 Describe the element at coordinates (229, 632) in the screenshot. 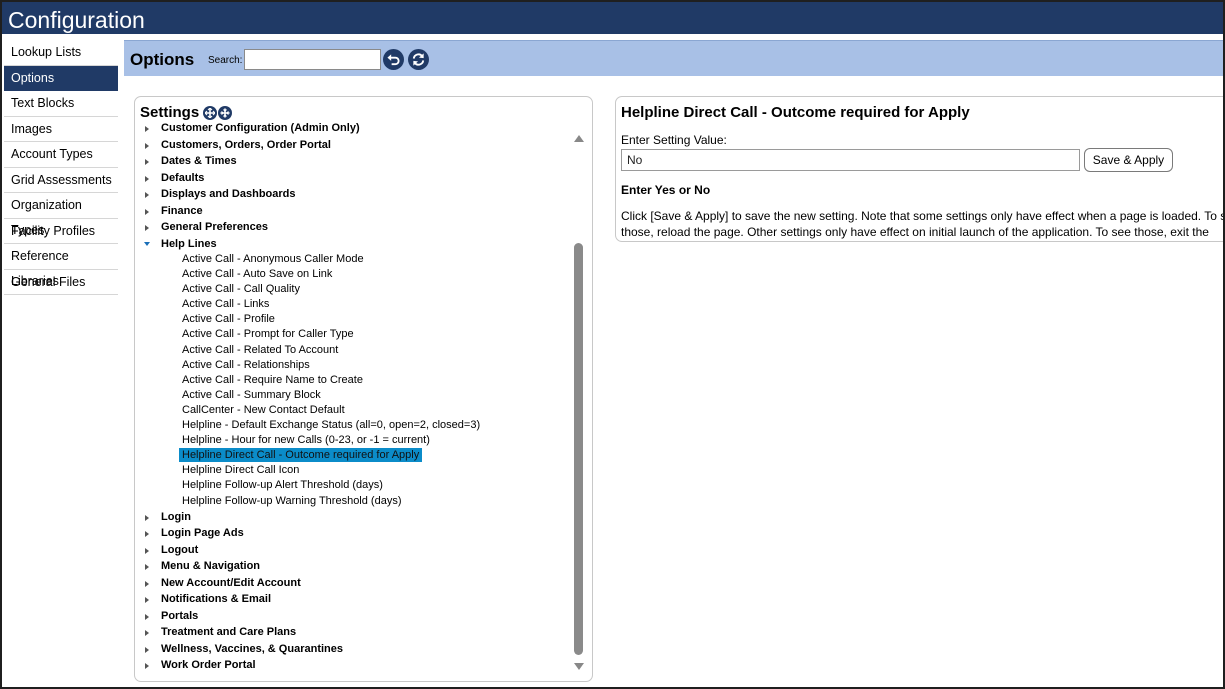

I see `tree-category-label: Treatment and Care Plans` at that location.